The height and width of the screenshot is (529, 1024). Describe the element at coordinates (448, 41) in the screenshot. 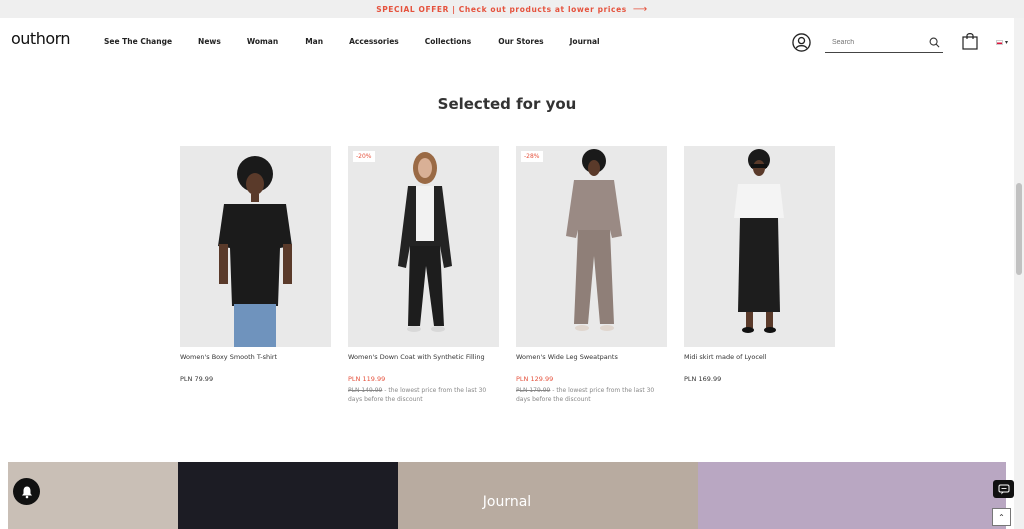

I see `nav-item-collections: Collections` at that location.